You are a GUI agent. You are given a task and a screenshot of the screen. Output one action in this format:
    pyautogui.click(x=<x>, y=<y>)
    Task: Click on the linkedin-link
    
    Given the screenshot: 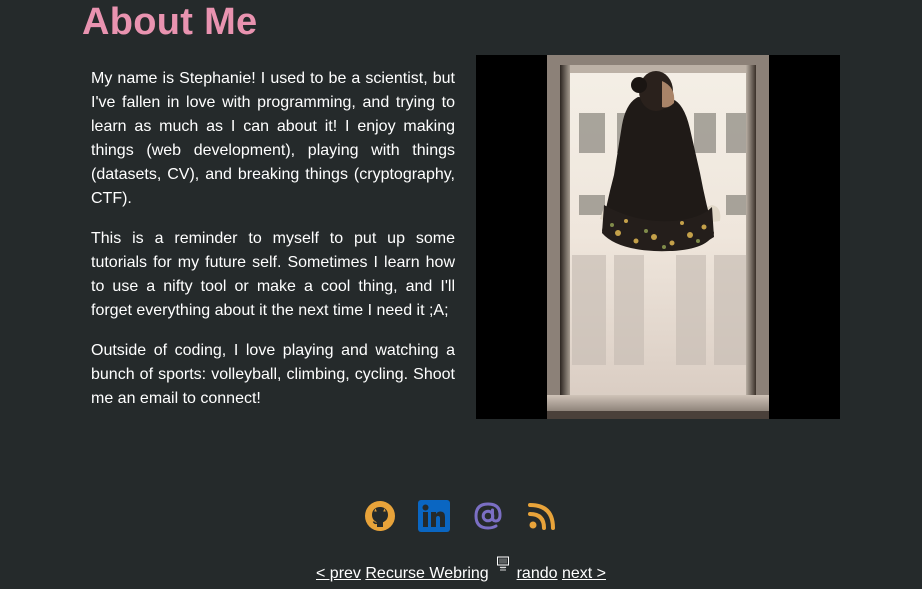 What is the action you would take?
    pyautogui.click(x=434, y=516)
    